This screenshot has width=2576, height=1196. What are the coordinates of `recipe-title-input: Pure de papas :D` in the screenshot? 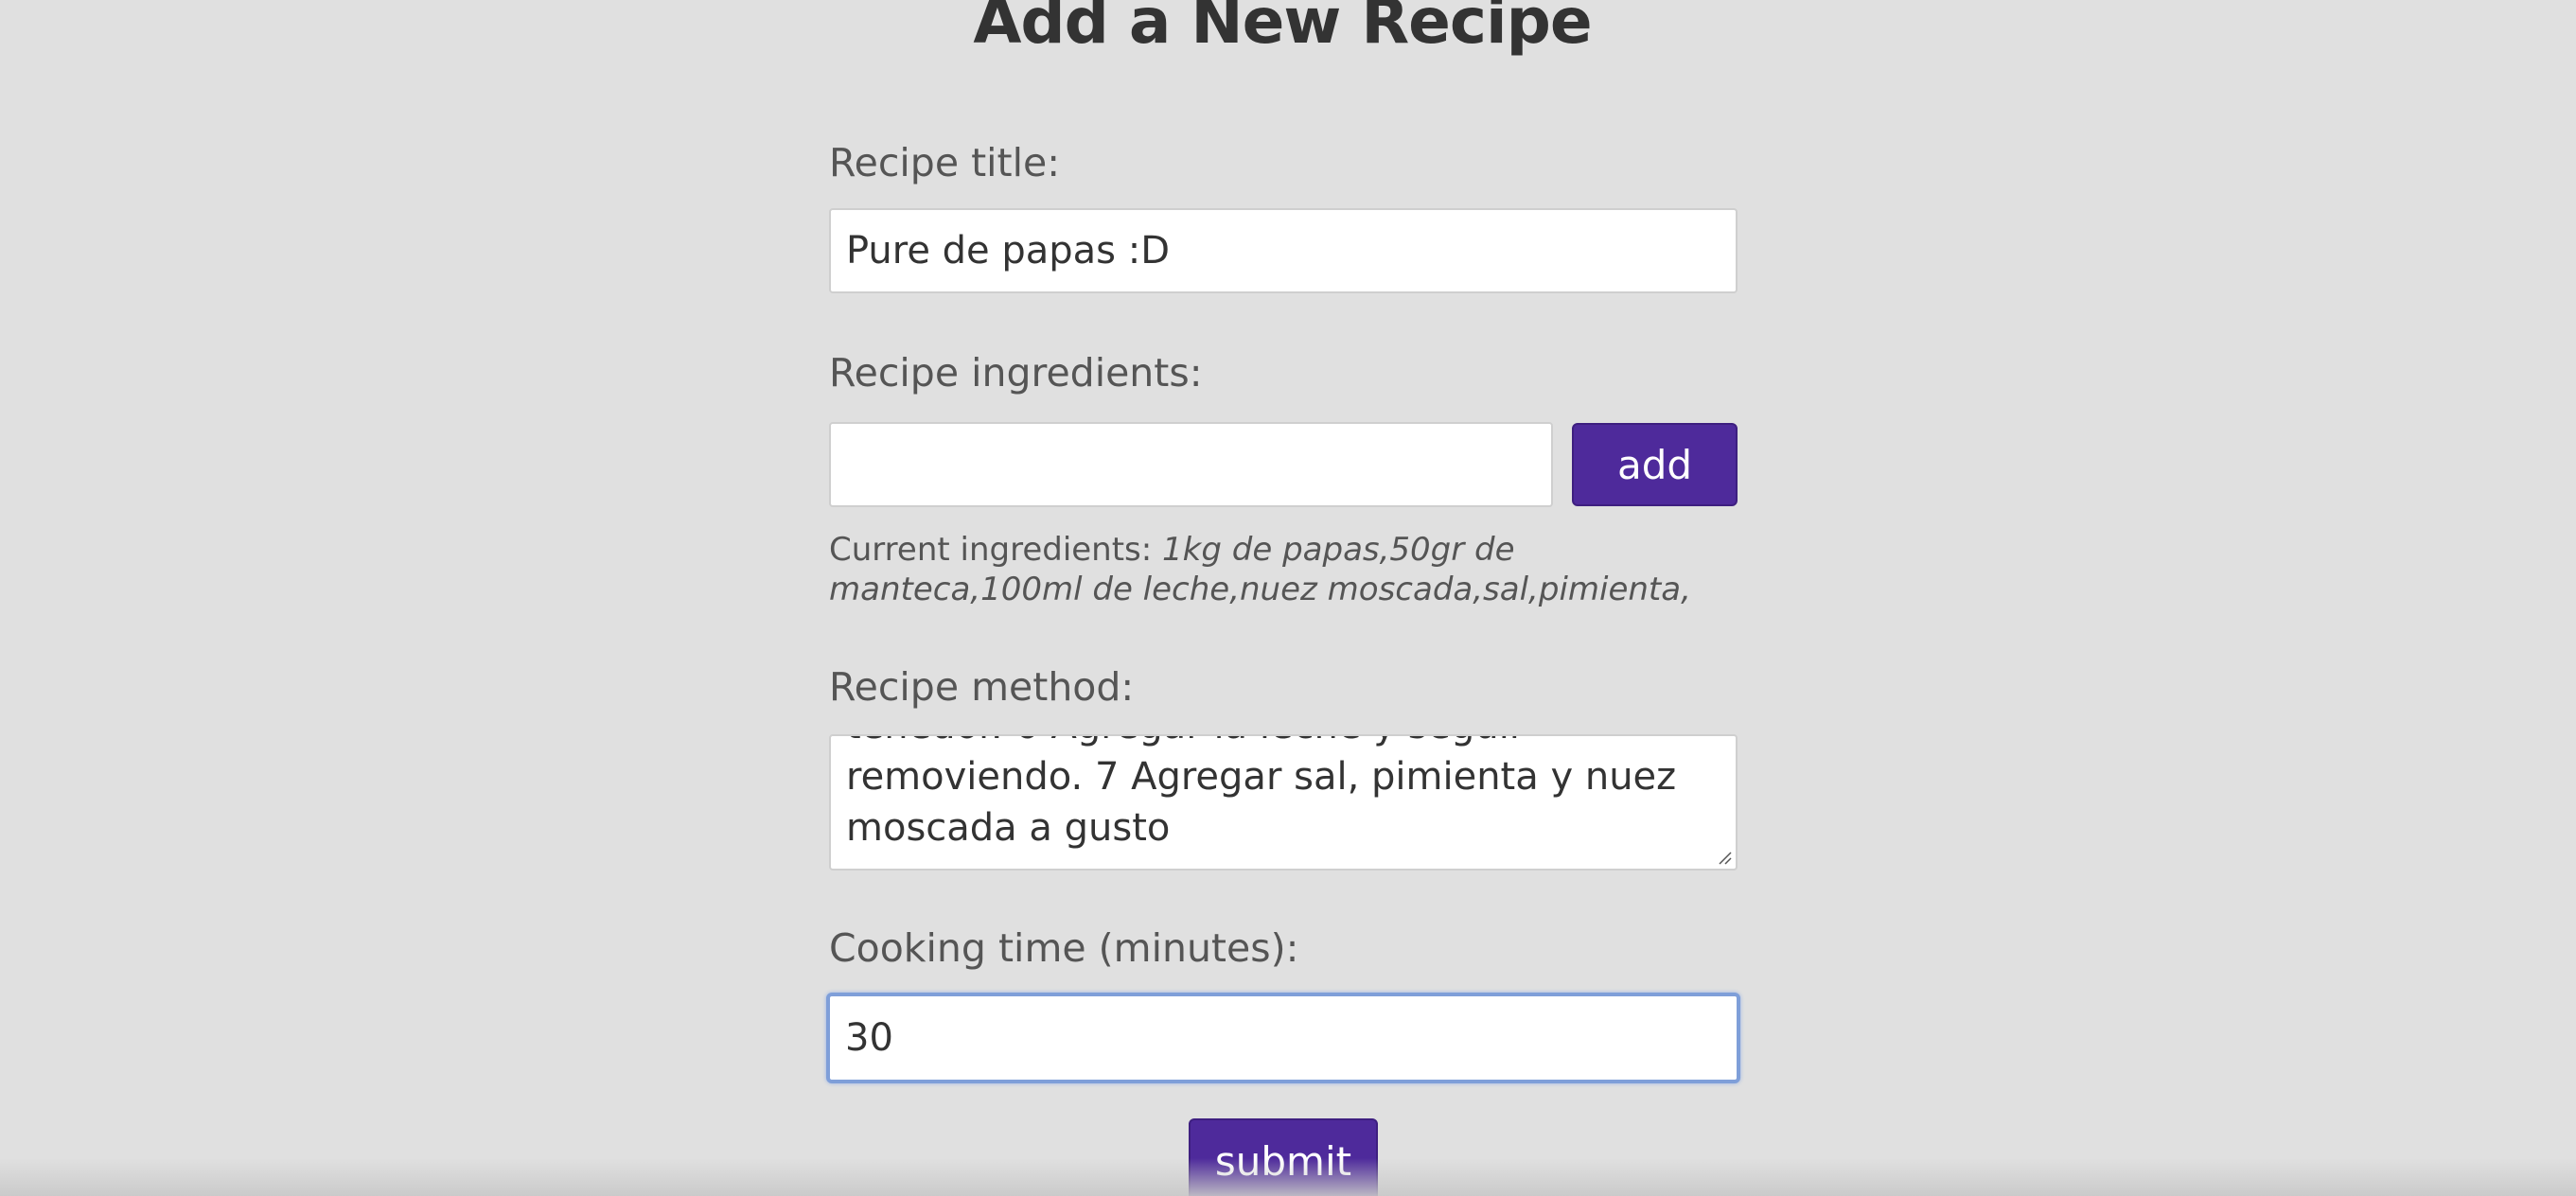 It's located at (1283, 250).